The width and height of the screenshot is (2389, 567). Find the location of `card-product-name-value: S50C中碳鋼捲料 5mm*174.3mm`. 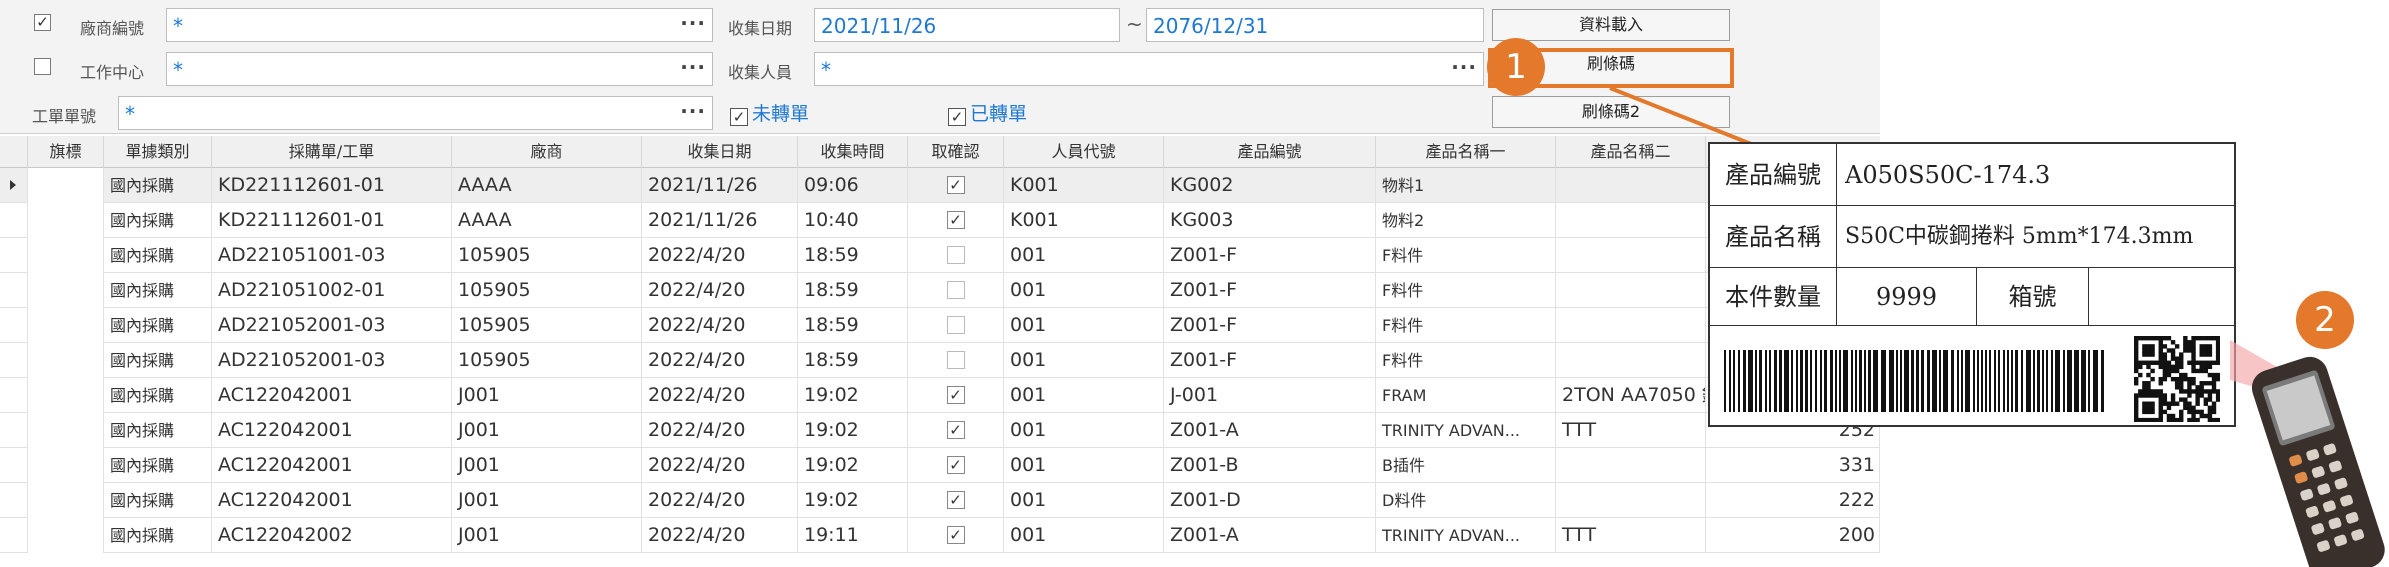

card-product-name-value: S50C中碳鋼捲料 5mm*174.3mm is located at coordinates (2035, 237).